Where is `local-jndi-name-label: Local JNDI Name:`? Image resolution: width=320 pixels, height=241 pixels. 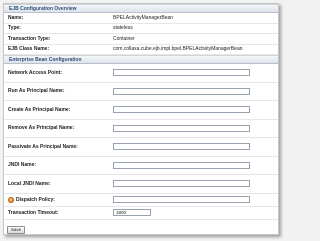 local-jndi-name-label: Local JNDI Name: is located at coordinates (29, 183).